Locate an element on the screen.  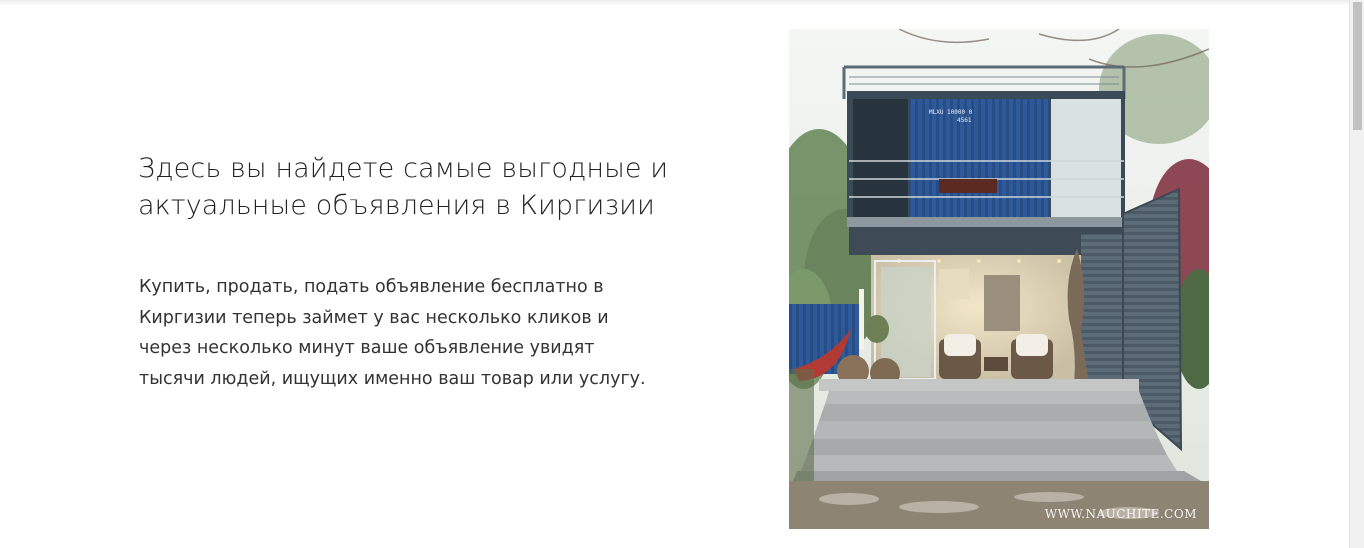
svg-text: 4561 is located at coordinates (964, 120).